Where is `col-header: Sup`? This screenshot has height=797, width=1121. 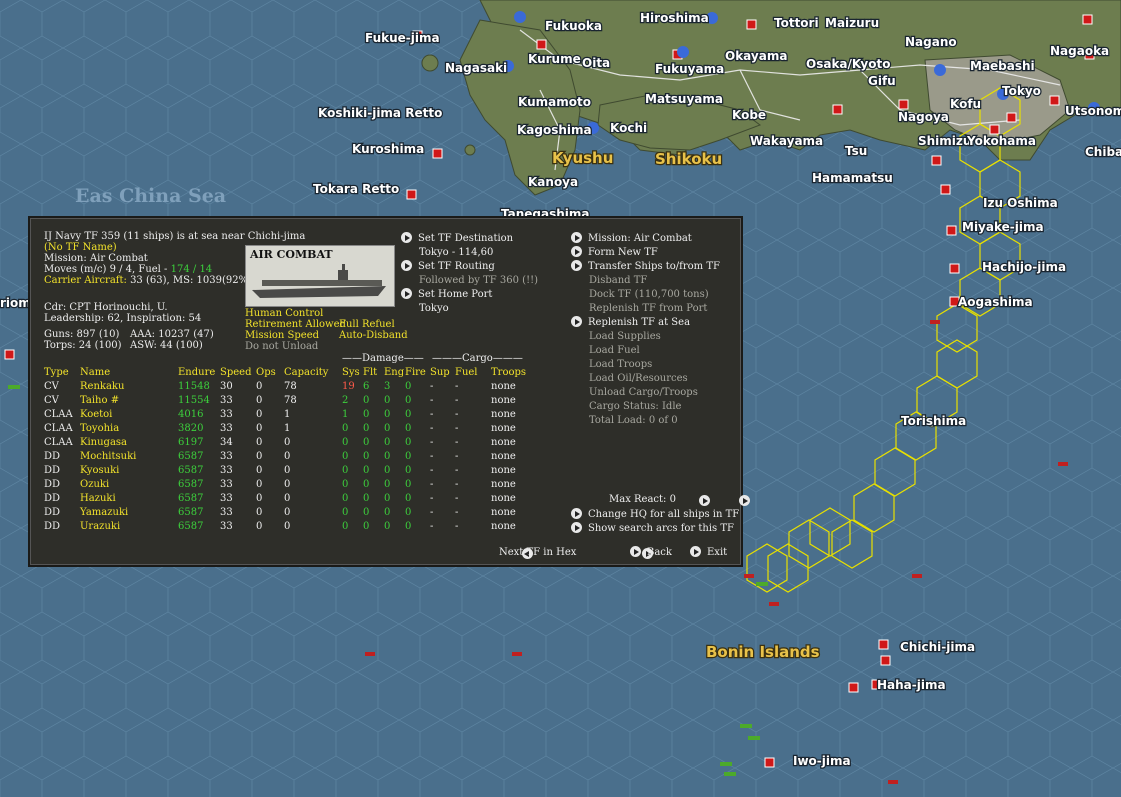
col-header: Sup is located at coordinates (442, 372).